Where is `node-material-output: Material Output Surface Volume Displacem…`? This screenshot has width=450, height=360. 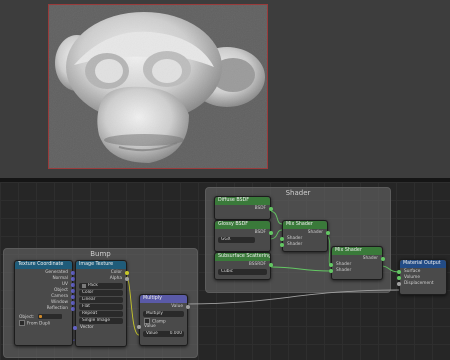
node-material-output: Material Output Surface Volume Displacem… is located at coordinates (422, 277).